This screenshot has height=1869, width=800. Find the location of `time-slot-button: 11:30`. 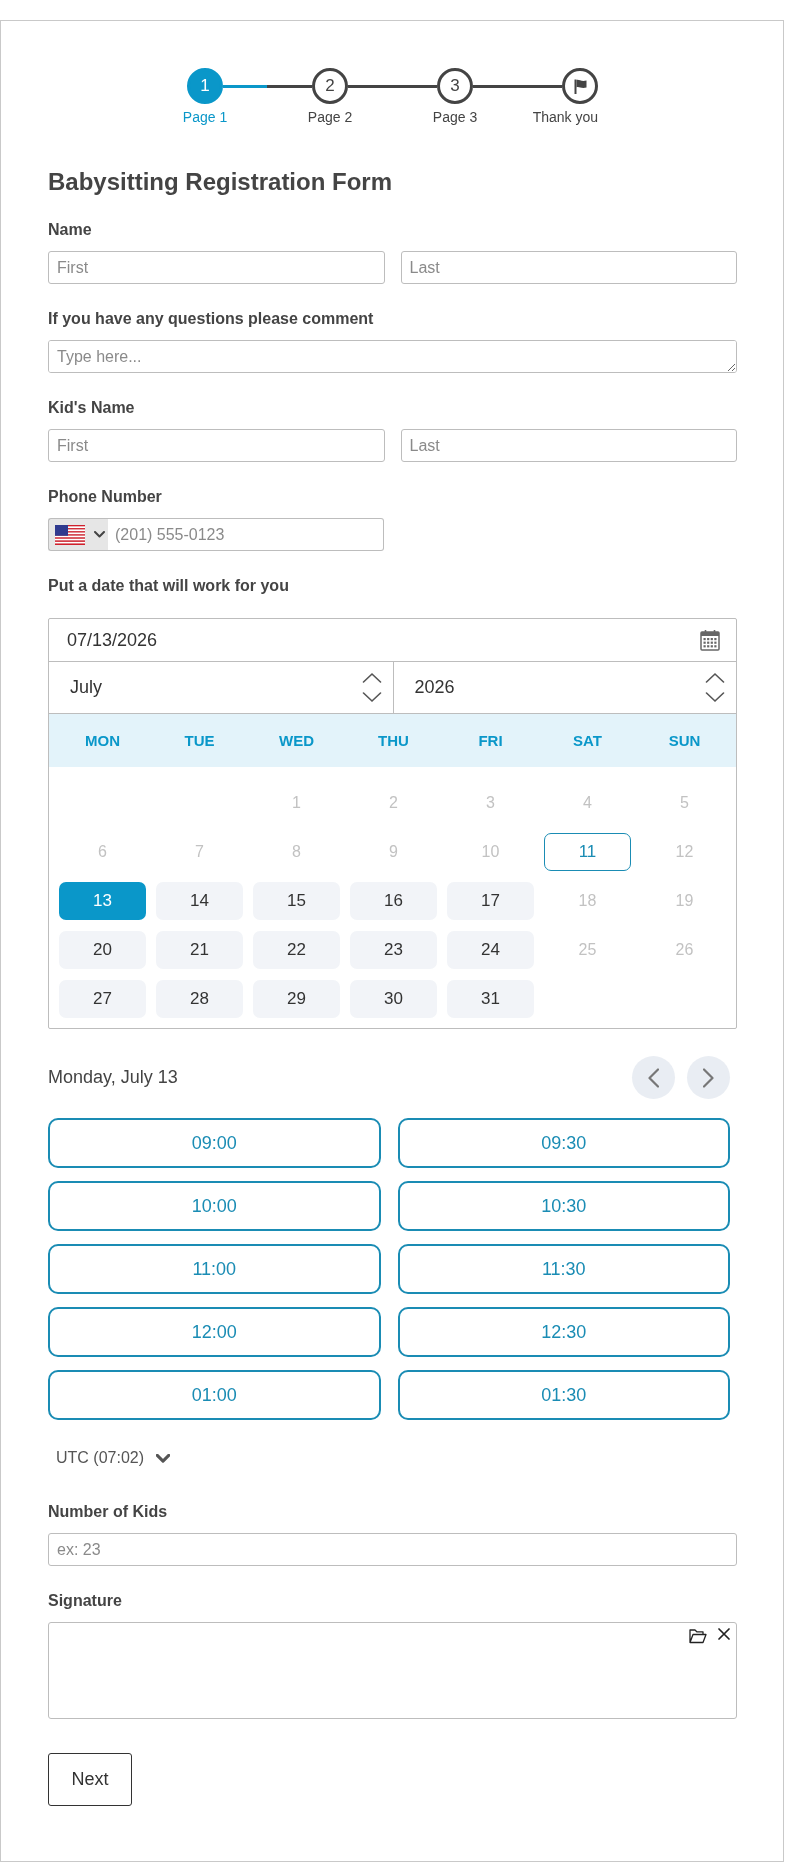

time-slot-button: 11:30 is located at coordinates (563, 1269).